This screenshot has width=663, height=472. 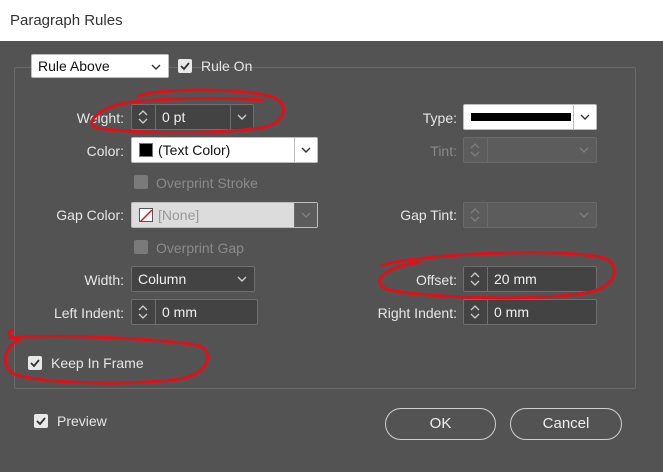 I want to click on left-indent-field: 0 mm, so click(x=194, y=312).